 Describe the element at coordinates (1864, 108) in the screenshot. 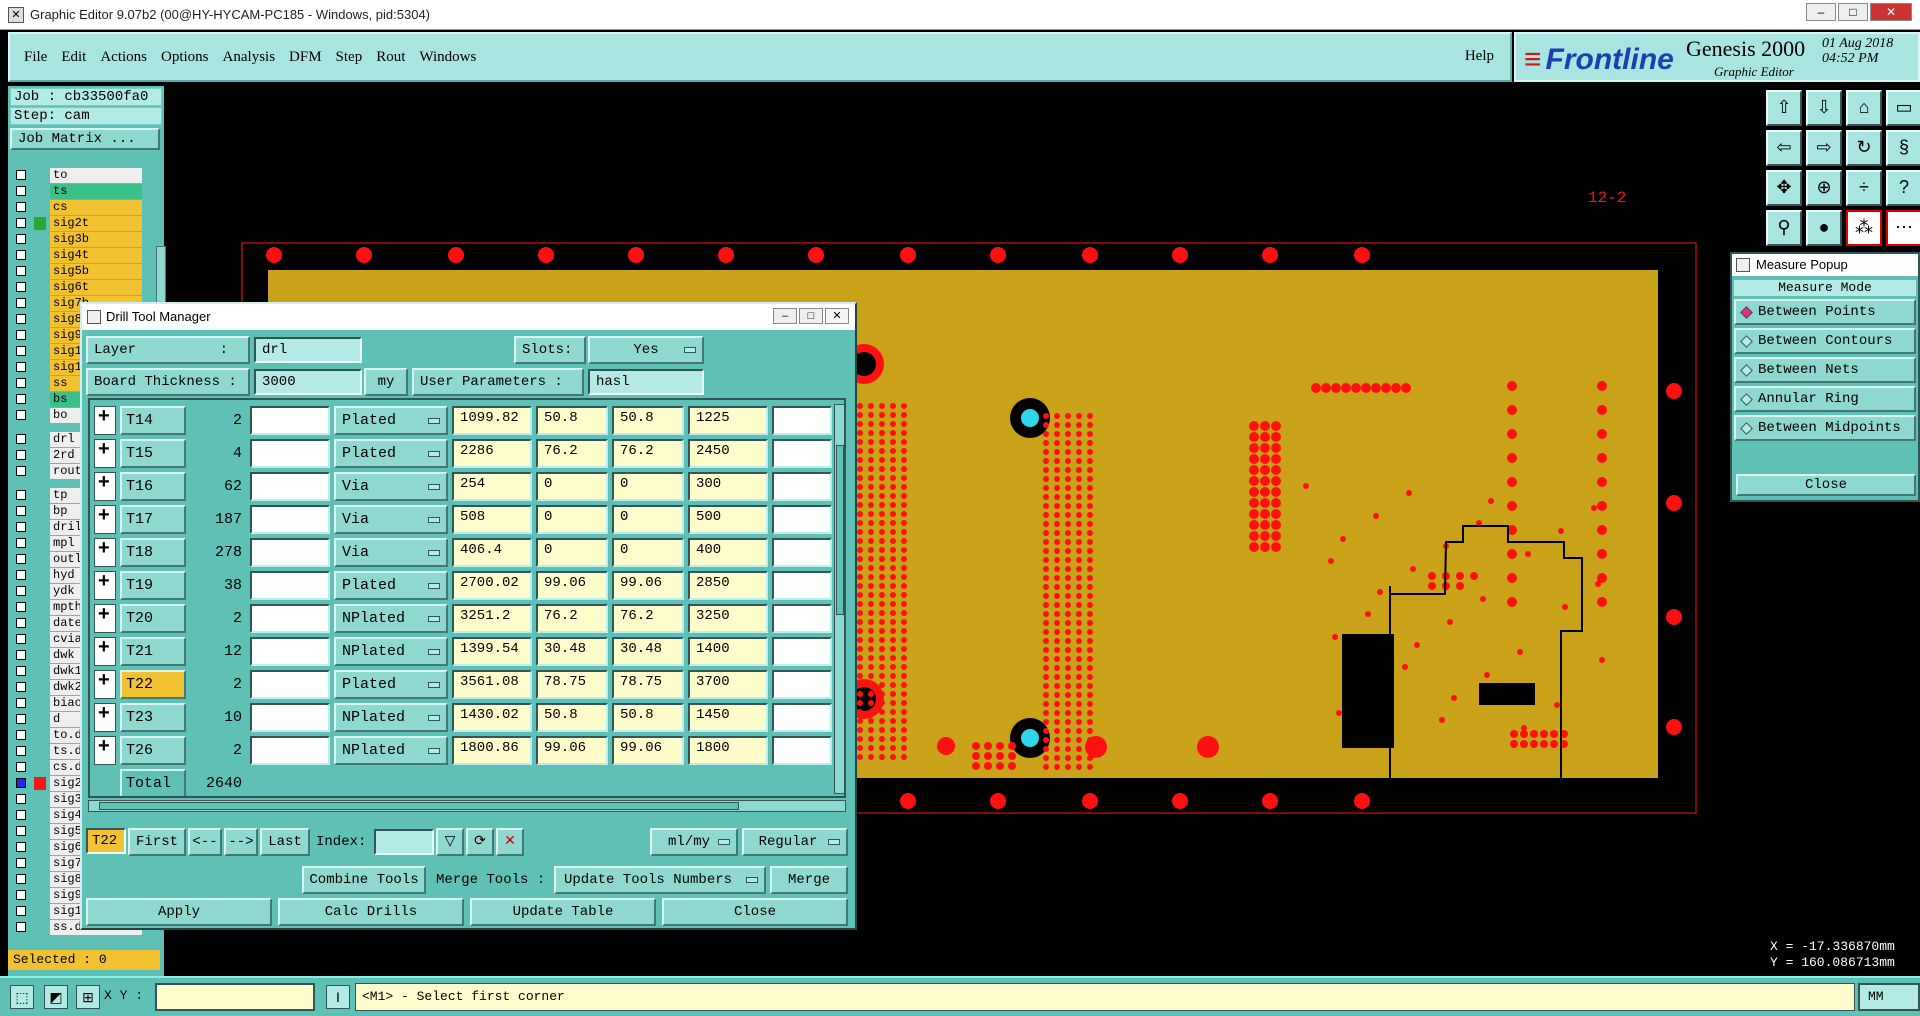

I see `home-icon: ⌂` at that location.